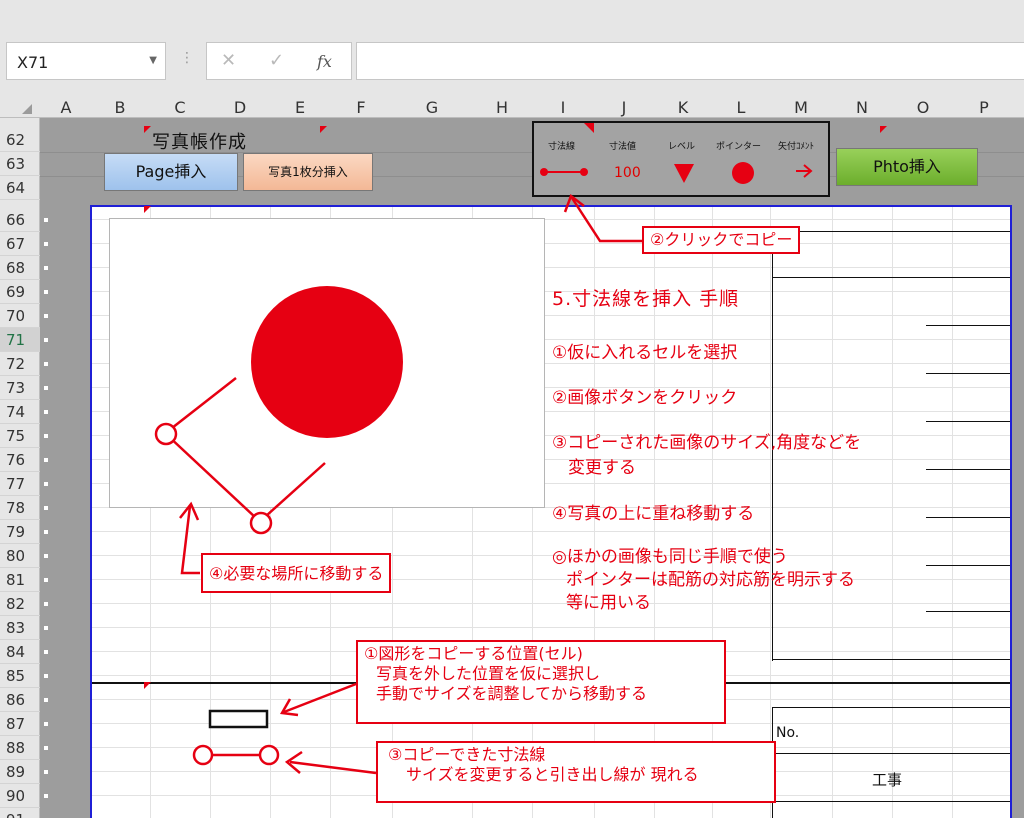  I want to click on callout-click-copy: ②クリックでコピー, so click(721, 240).